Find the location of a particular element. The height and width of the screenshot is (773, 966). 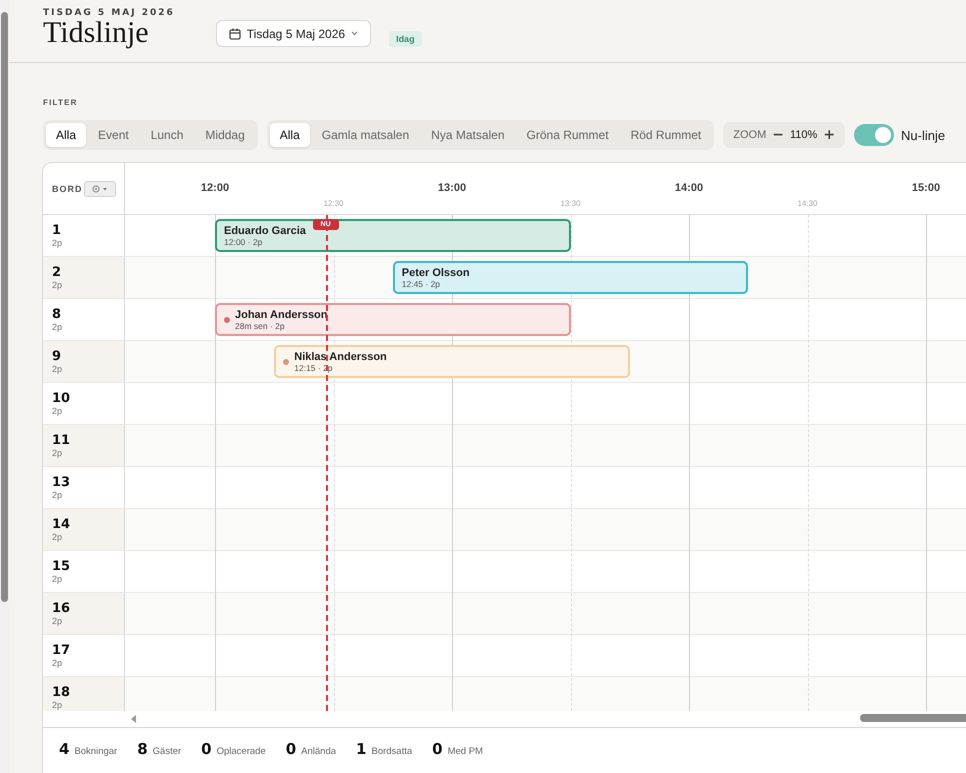

date-caption: TISDAG 5 MAJ 2026 is located at coordinates (109, 13).